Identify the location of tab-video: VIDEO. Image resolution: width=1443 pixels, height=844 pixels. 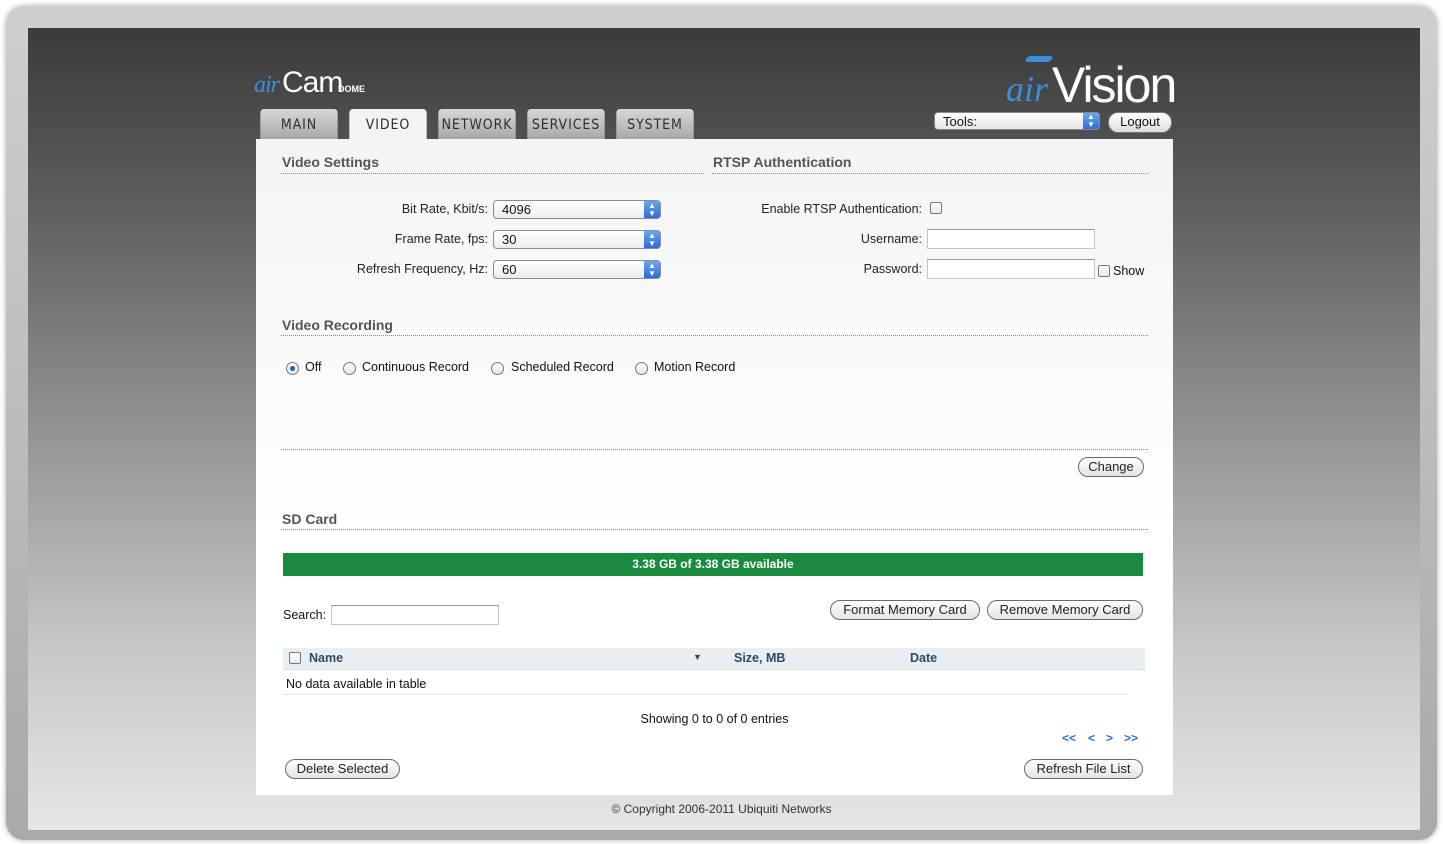
(388, 124).